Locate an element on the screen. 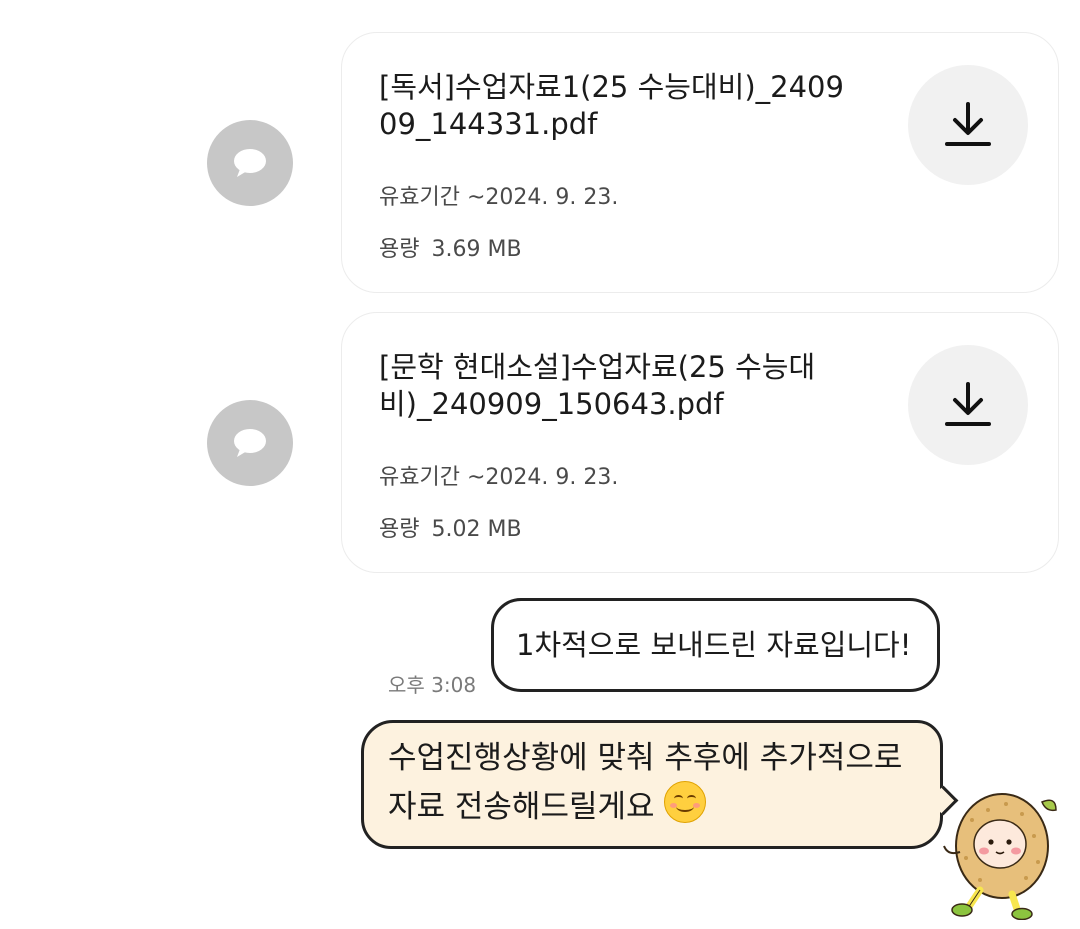 The width and height of the screenshot is (1080, 929). message-timestamp: 오후 3:08 is located at coordinates (432, 685).